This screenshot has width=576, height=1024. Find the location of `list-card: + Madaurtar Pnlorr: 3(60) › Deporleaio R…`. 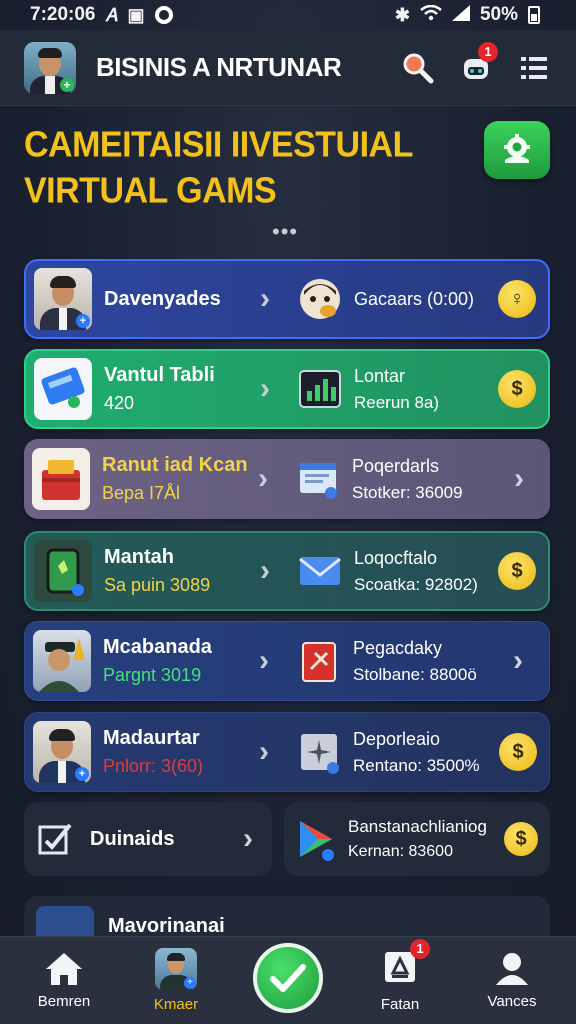

list-card: + Madaurtar Pnlorr: 3(60) › Deporleaio R… is located at coordinates (287, 752).